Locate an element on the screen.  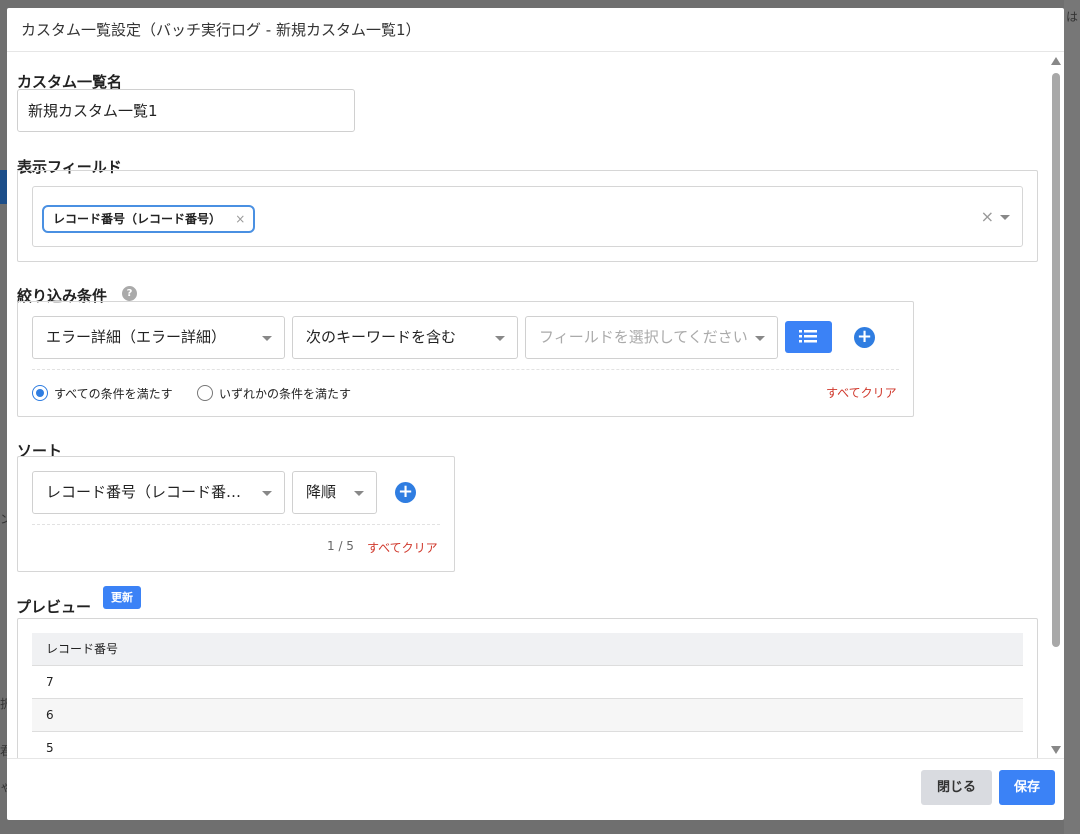
column-header: レコード番号 is located at coordinates (527, 649).